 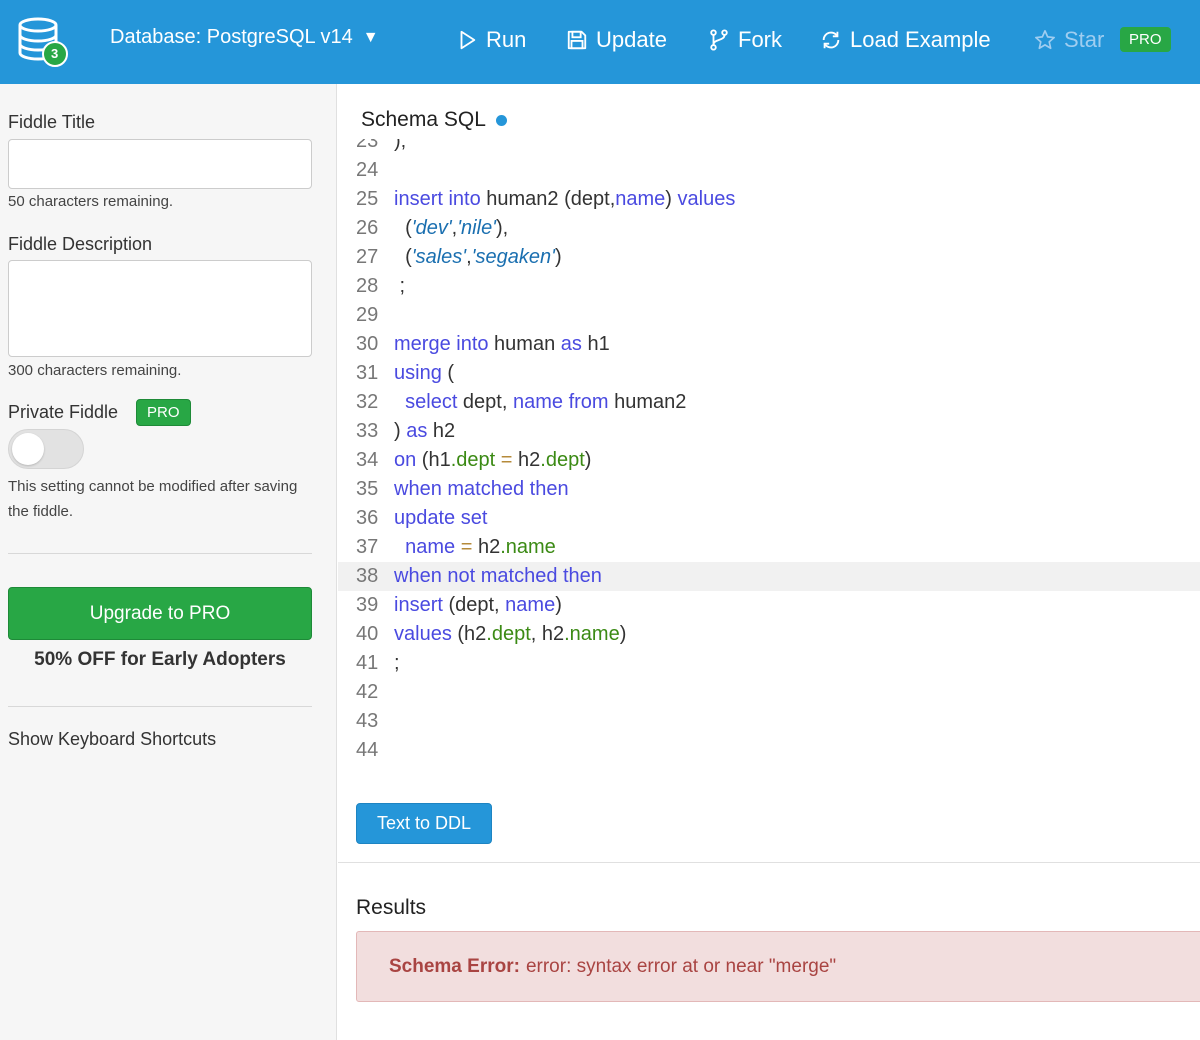 What do you see at coordinates (400, 145) in the screenshot?
I see `code-text: );` at bounding box center [400, 145].